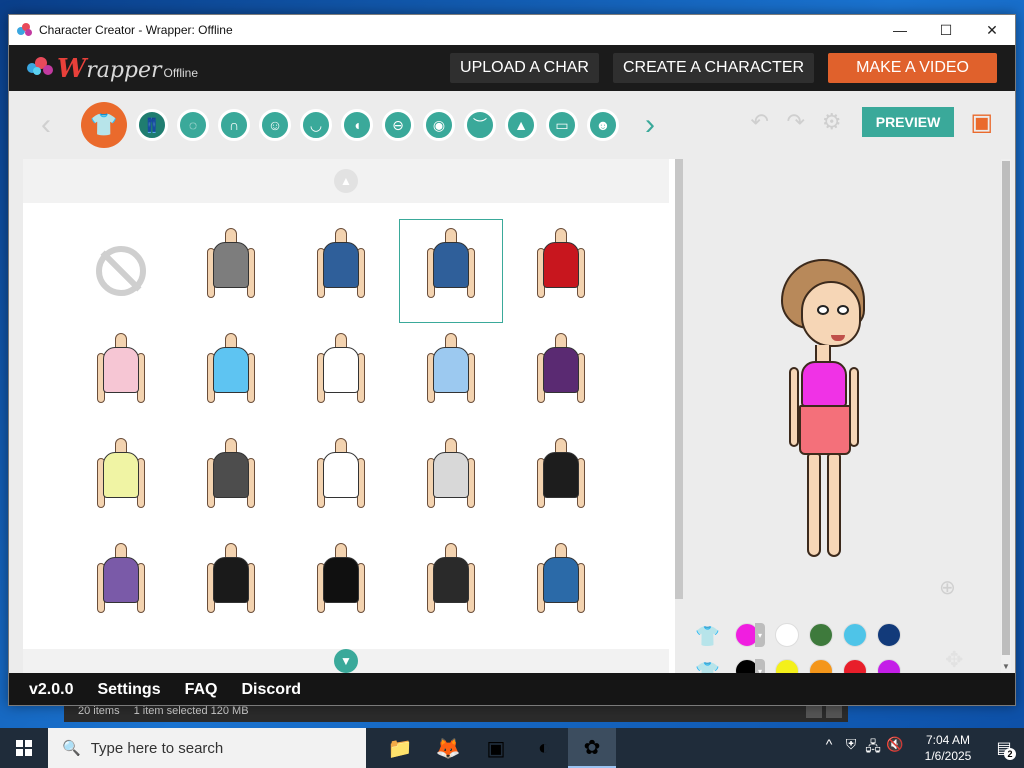 The image size is (1024, 768). I want to click on prev-category-arrow: ‹, so click(46, 125).